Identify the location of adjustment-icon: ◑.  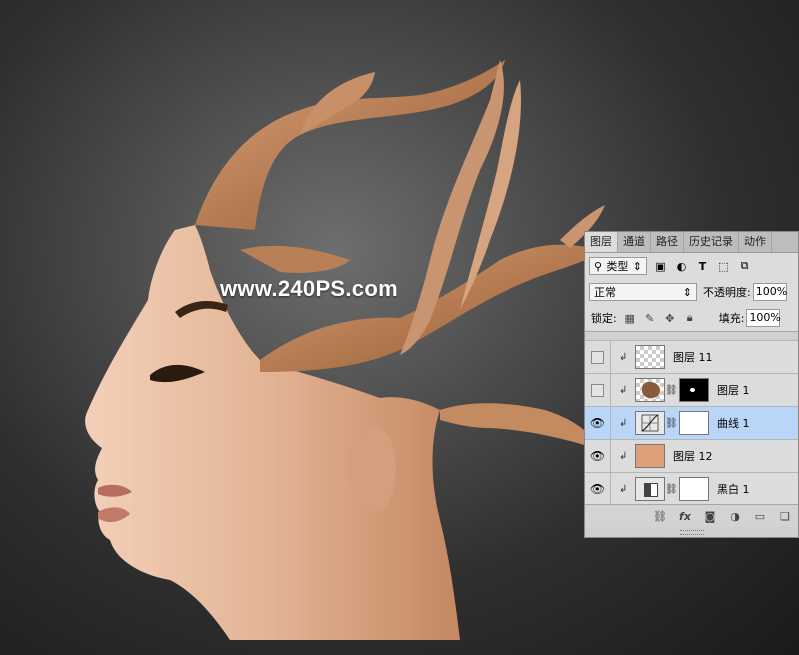
(735, 516).